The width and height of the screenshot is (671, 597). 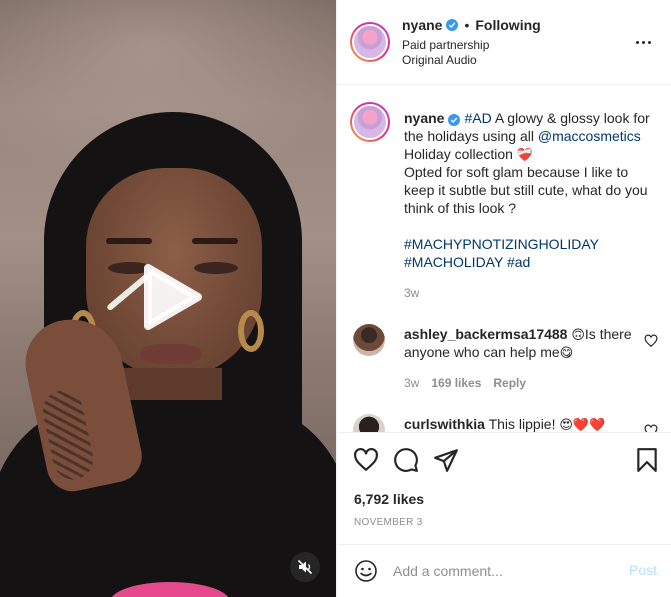 I want to click on hashtag-link: #MACHYPNOTIZINGHOLIDAY, so click(x=501, y=244).